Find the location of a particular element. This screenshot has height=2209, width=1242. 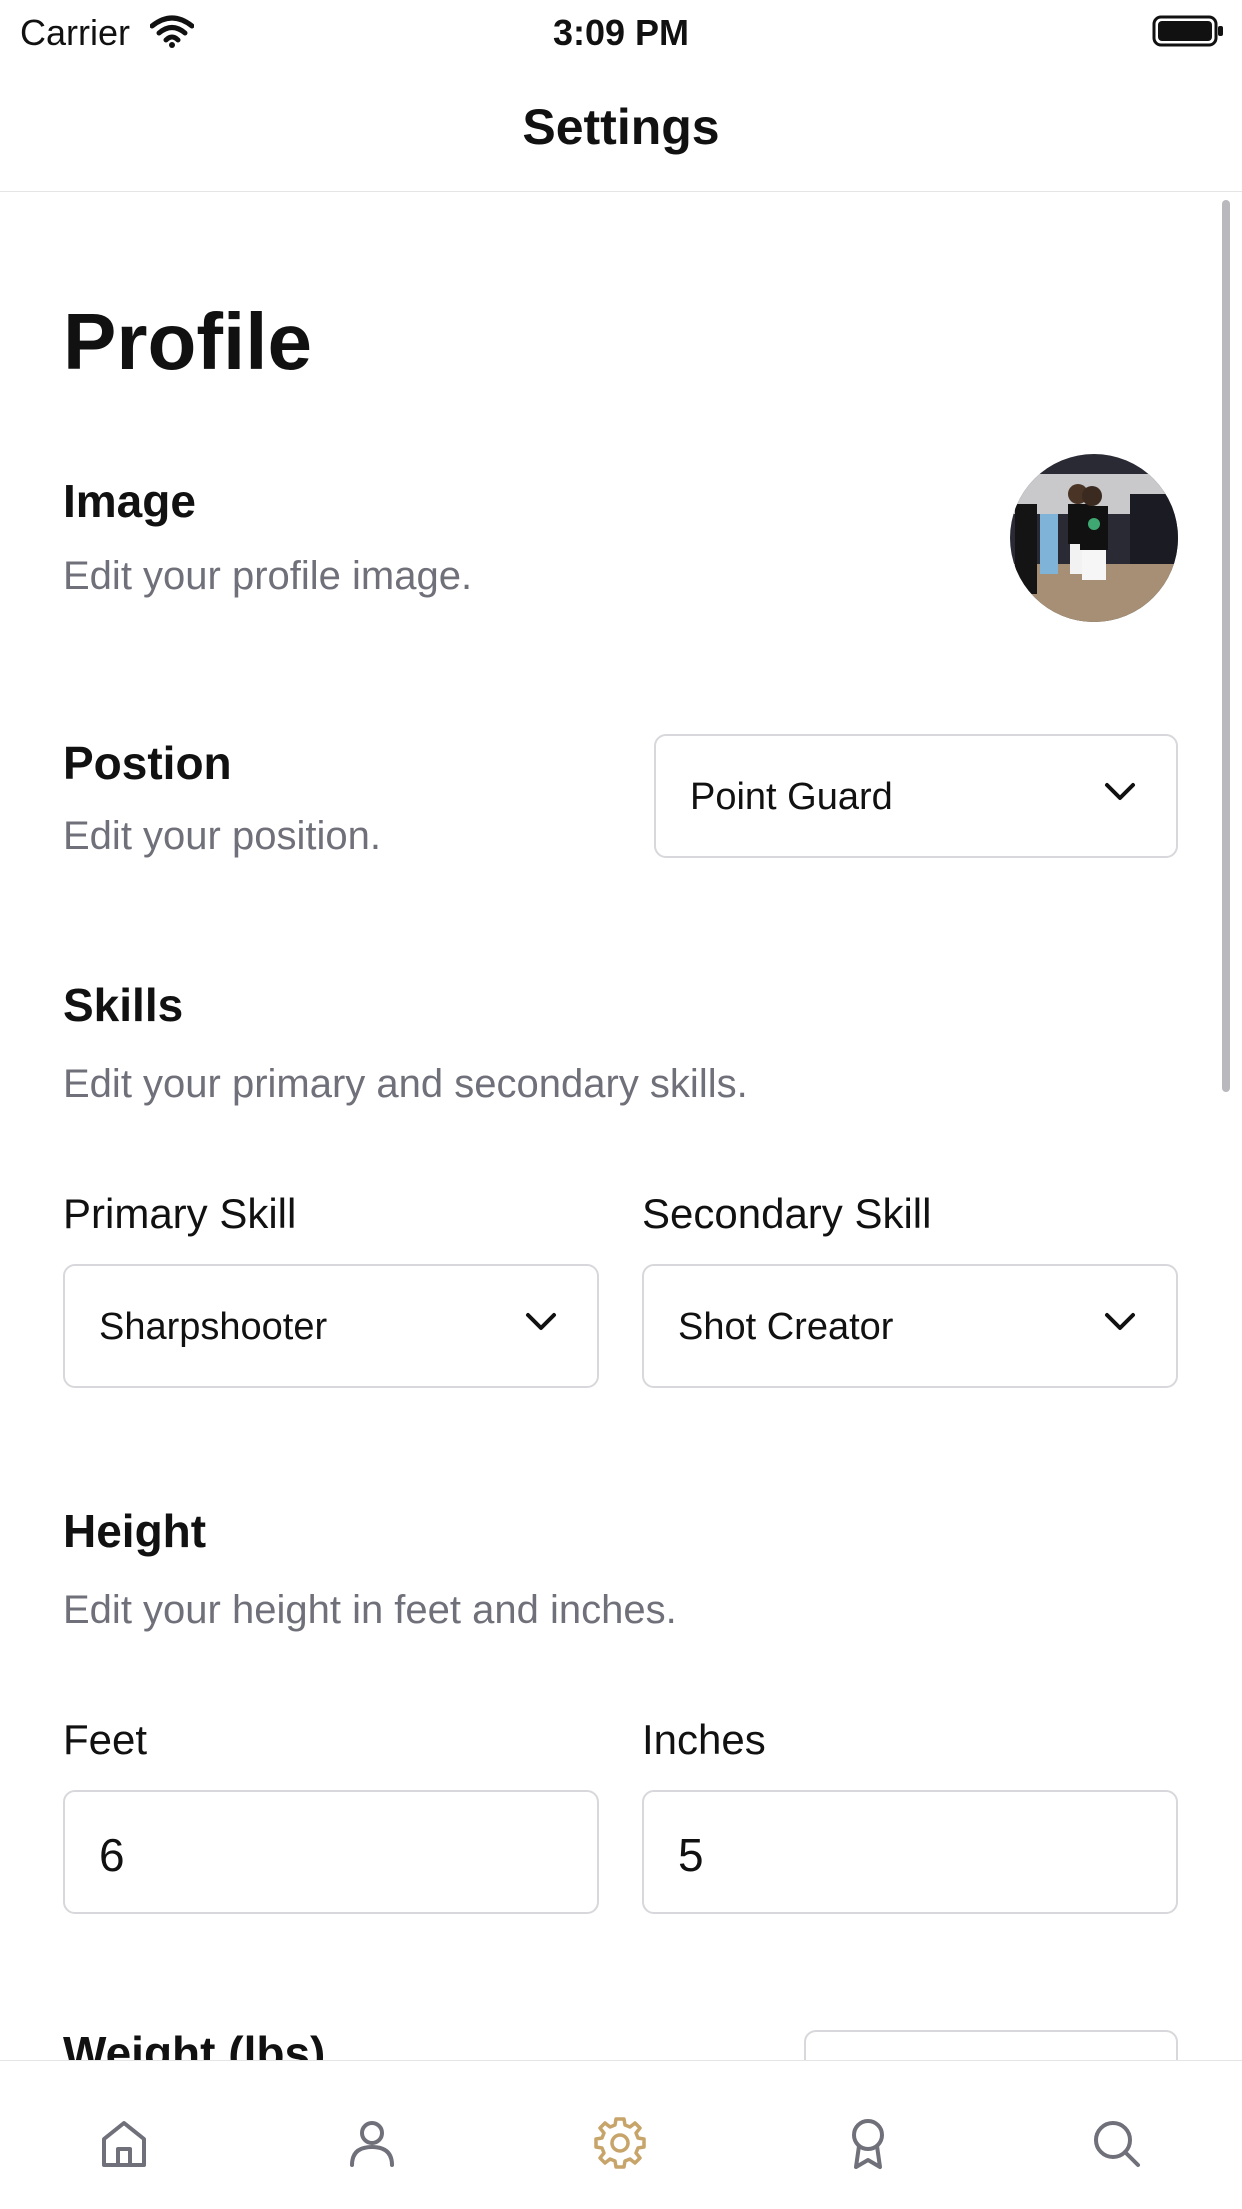

secondary-skill-label: Secondary Skill is located at coordinates (787, 1213).